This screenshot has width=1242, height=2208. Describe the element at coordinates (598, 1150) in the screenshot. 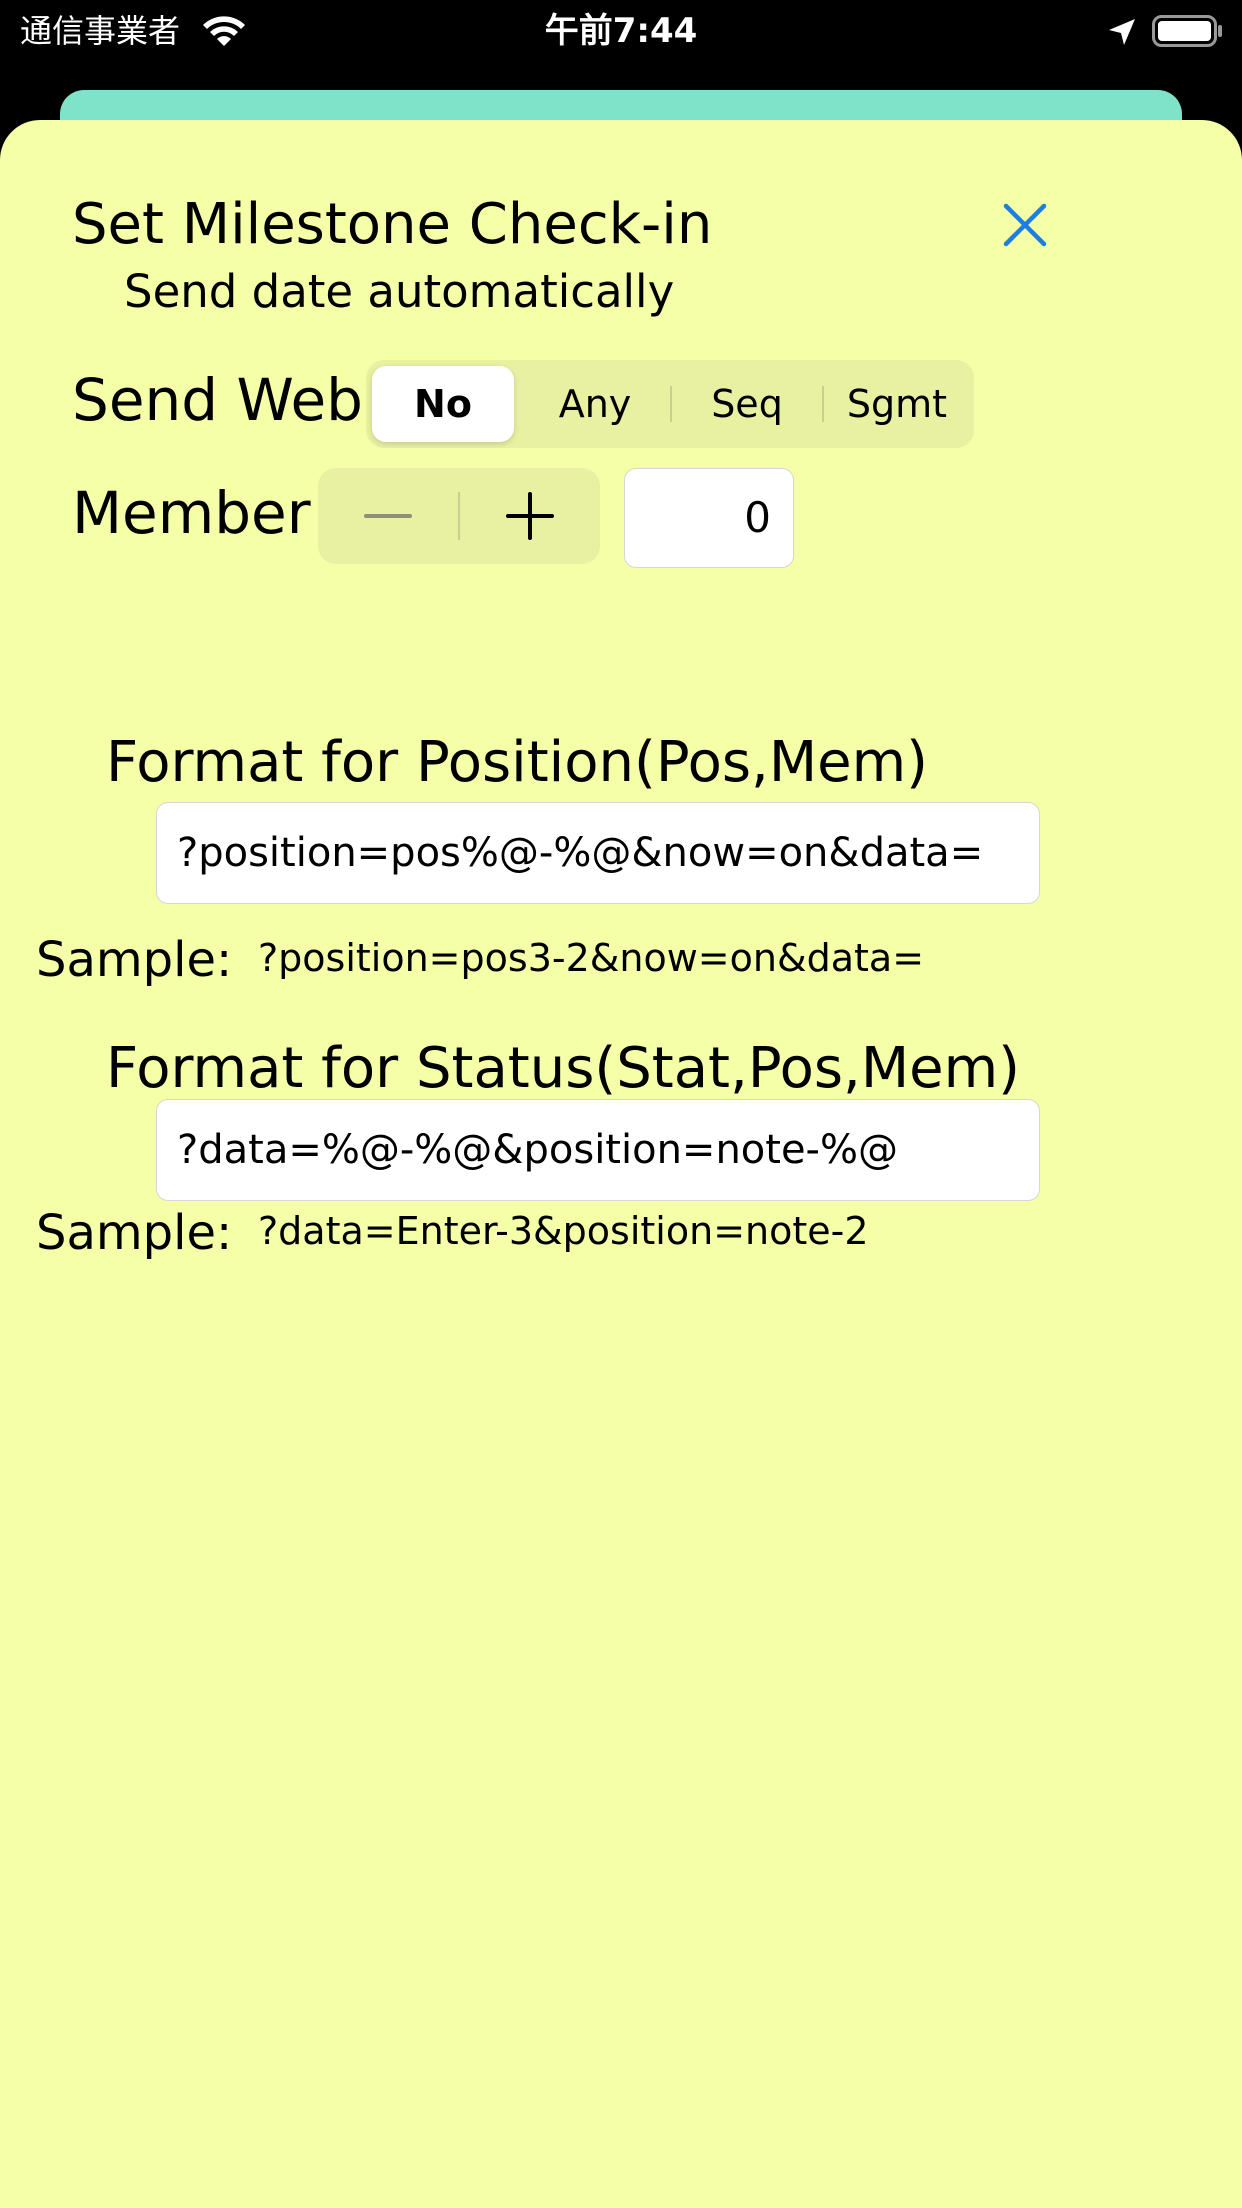

I see `status-format-input: ?data=%@-%@&position=note-%@` at that location.